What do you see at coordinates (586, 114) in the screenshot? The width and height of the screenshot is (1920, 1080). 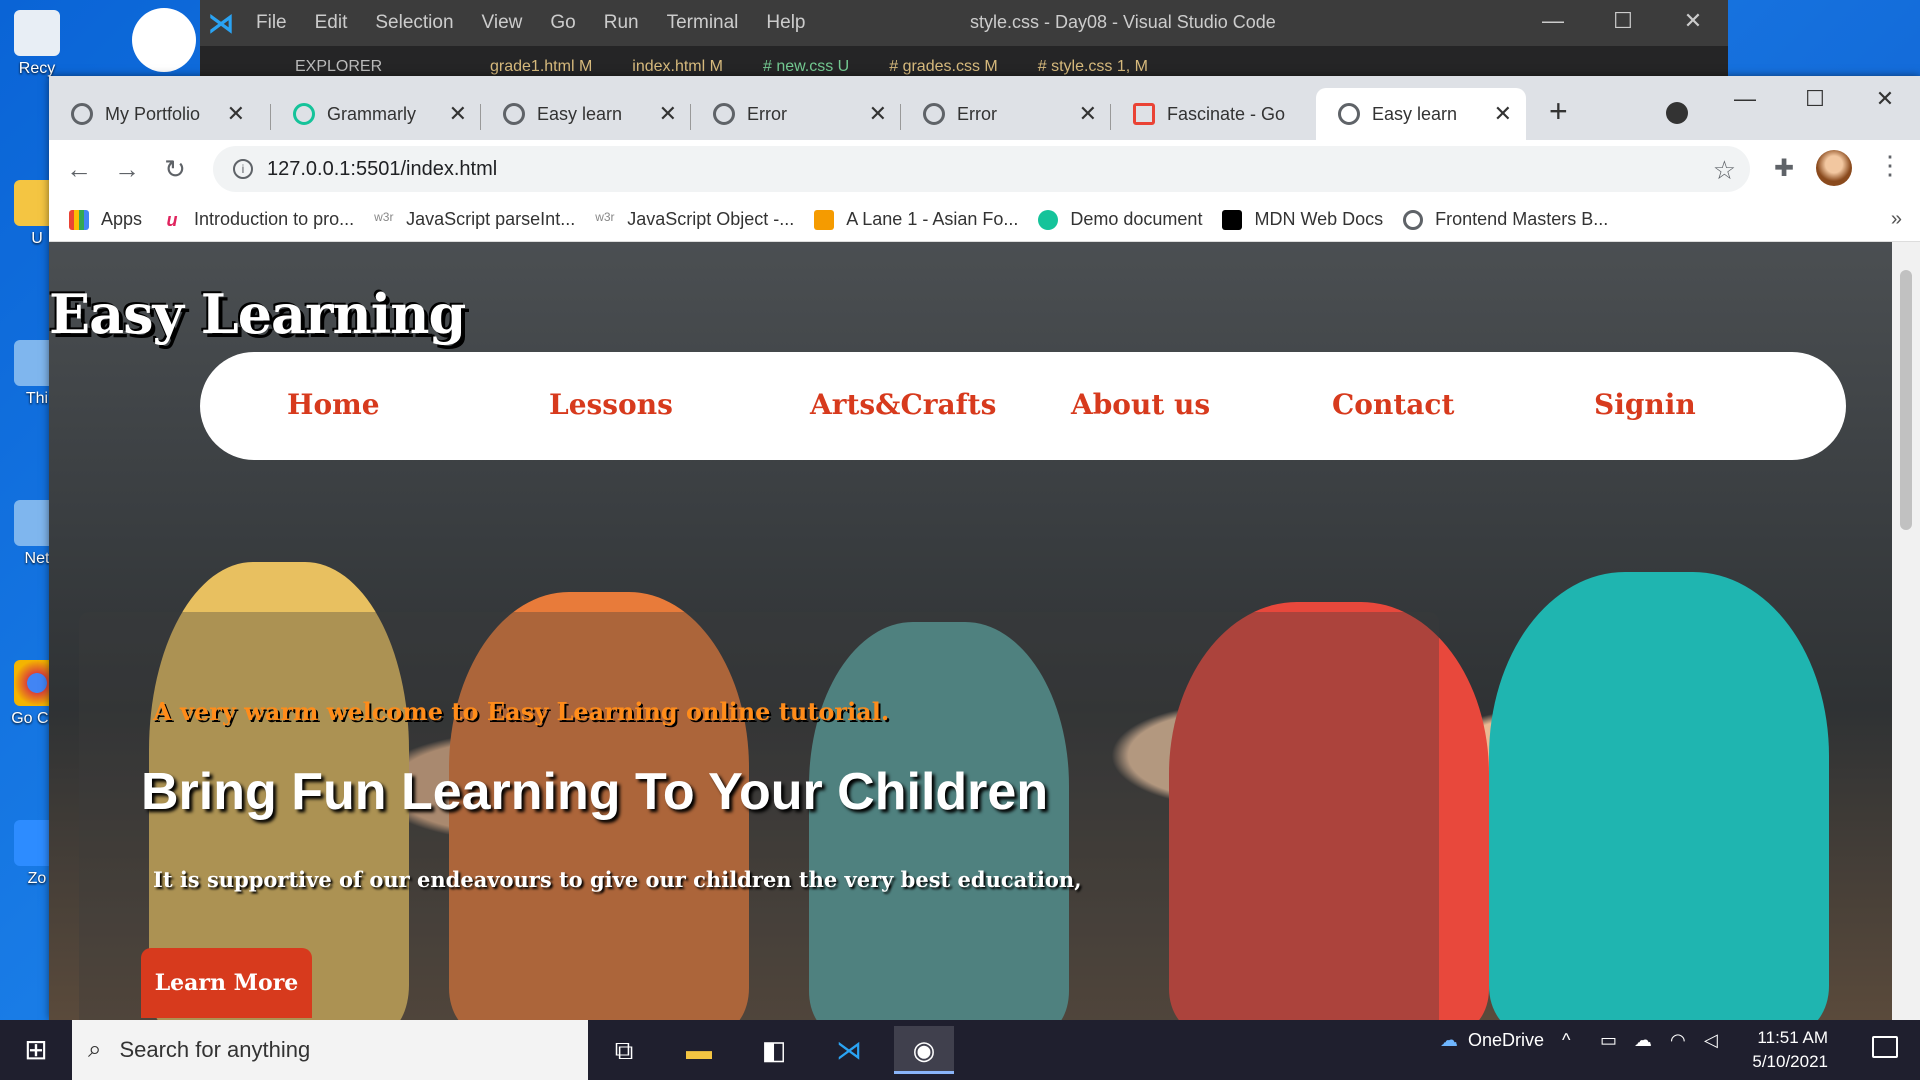 I see `tab-easy-learn: Easy learn ✕` at bounding box center [586, 114].